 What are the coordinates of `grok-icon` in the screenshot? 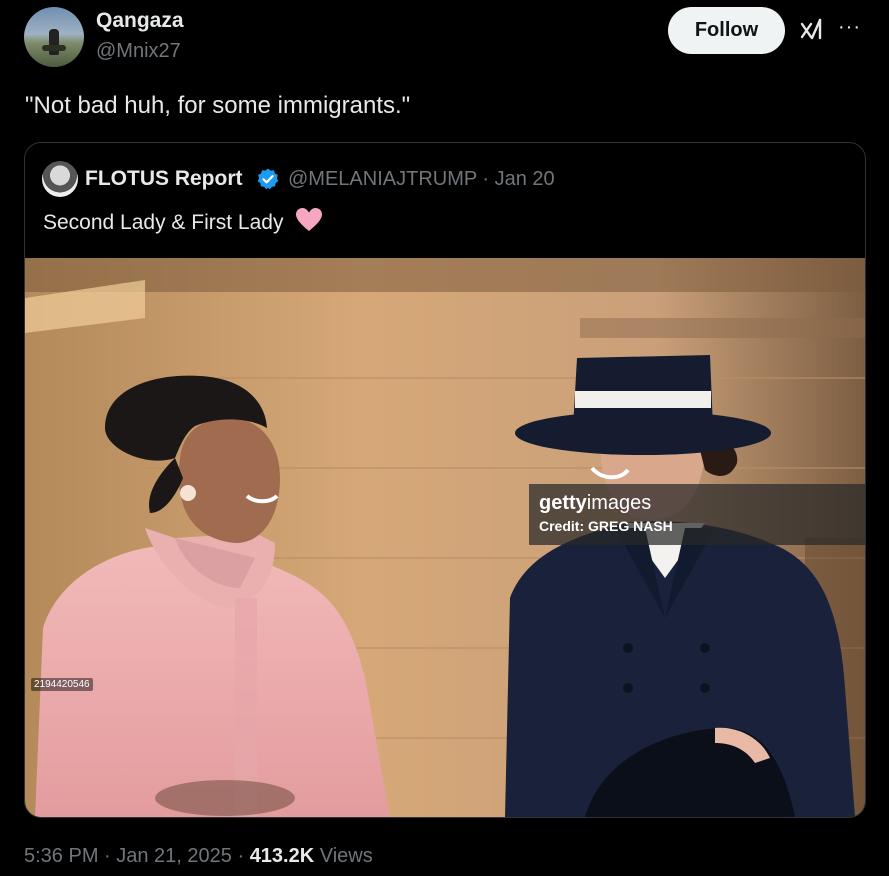 It's located at (812, 30).